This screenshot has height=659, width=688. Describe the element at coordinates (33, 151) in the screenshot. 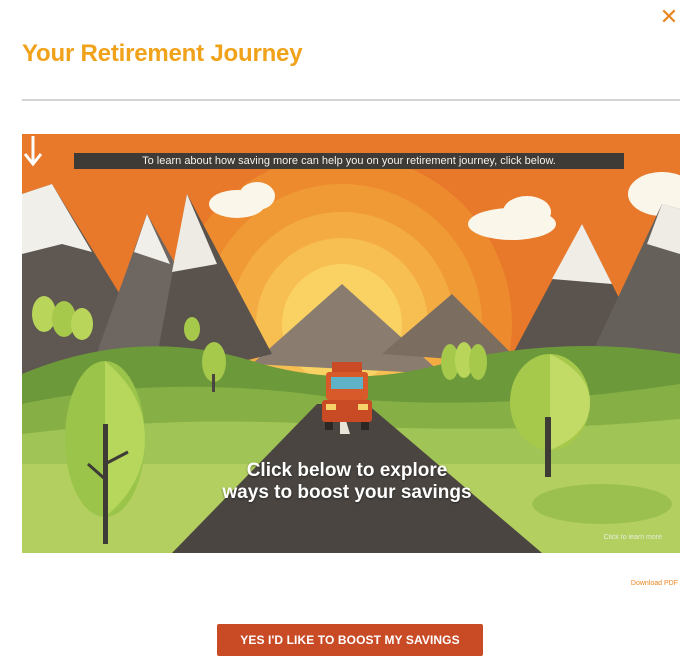

I see `down-arrow-icon` at that location.